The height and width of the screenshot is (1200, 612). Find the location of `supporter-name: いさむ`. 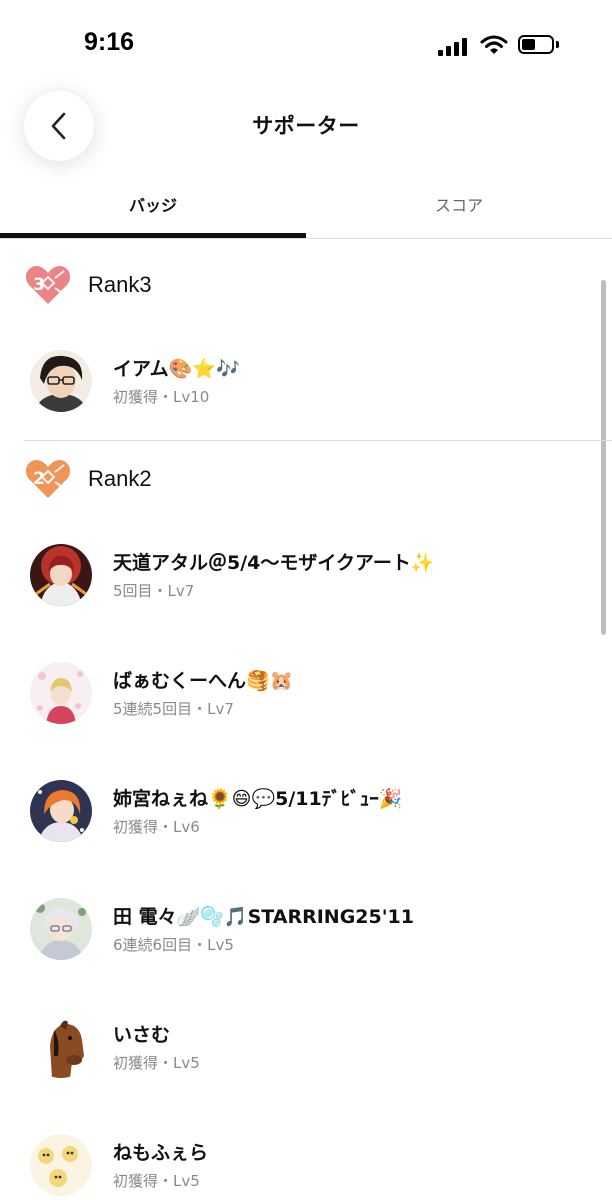

supporter-name: いさむ is located at coordinates (142, 1035).